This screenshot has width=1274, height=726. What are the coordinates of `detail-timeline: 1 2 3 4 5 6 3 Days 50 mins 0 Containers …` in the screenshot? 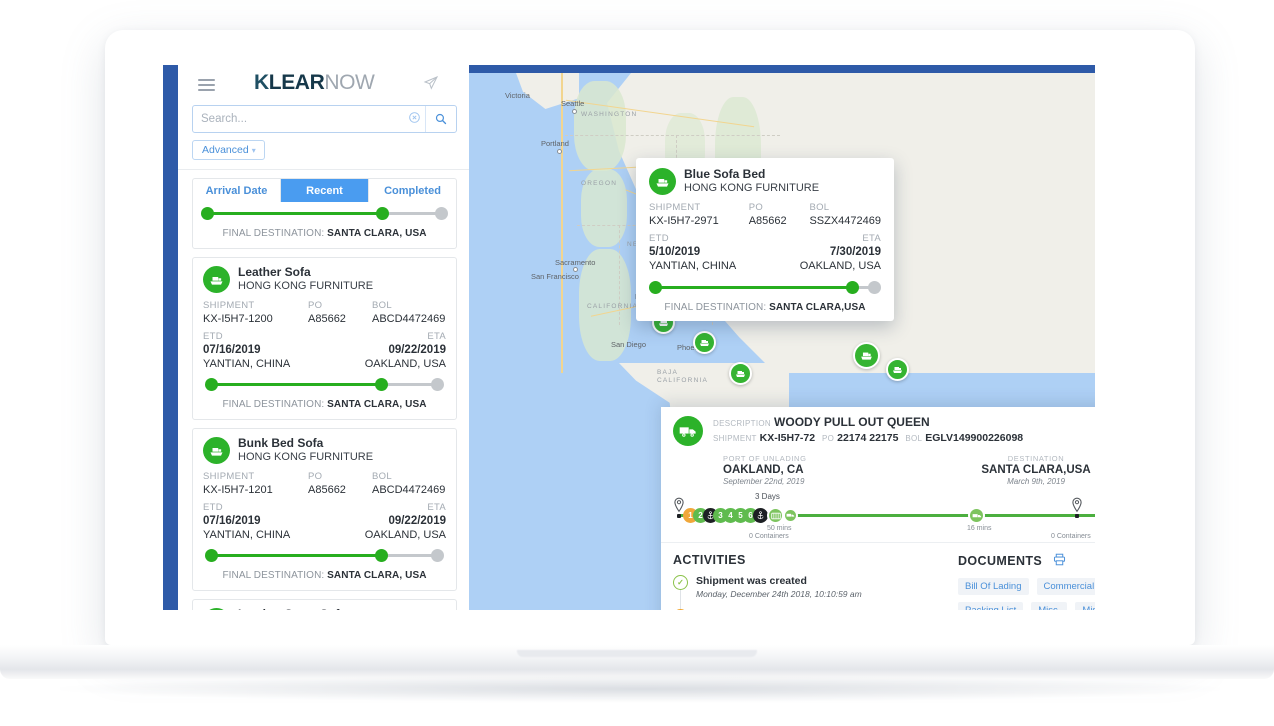 It's located at (883, 516).